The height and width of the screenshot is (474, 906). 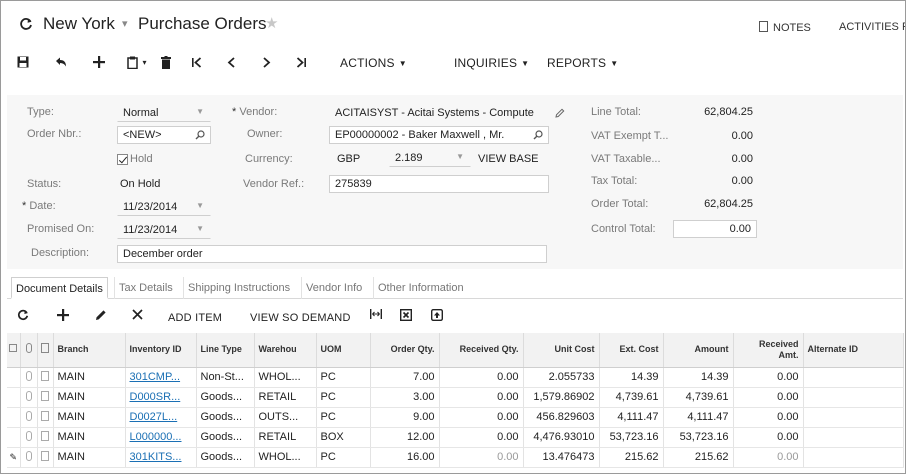 What do you see at coordinates (560, 113) in the screenshot?
I see `edit-pencil-icon` at bounding box center [560, 113].